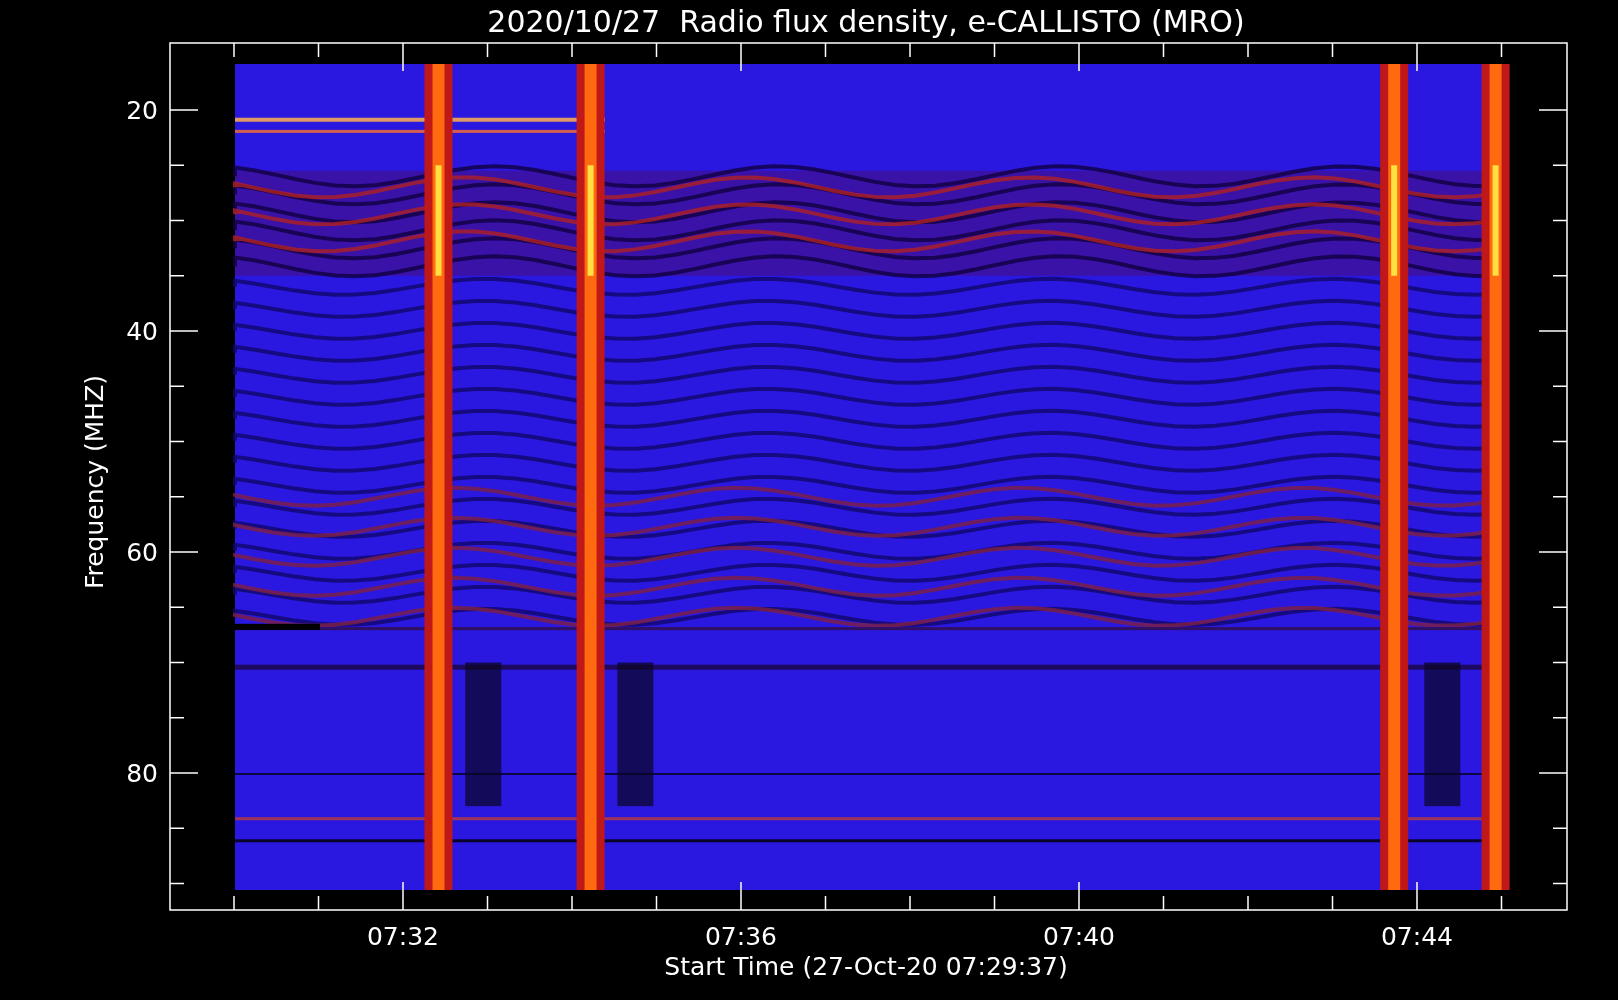 This screenshot has width=1618, height=1000. What do you see at coordinates (142, 552) in the screenshot?
I see `tick-label: 60` at bounding box center [142, 552].